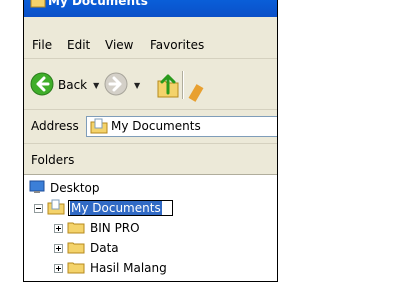  Describe the element at coordinates (183, 85) in the screenshot. I see `toolbar-separator` at that location.